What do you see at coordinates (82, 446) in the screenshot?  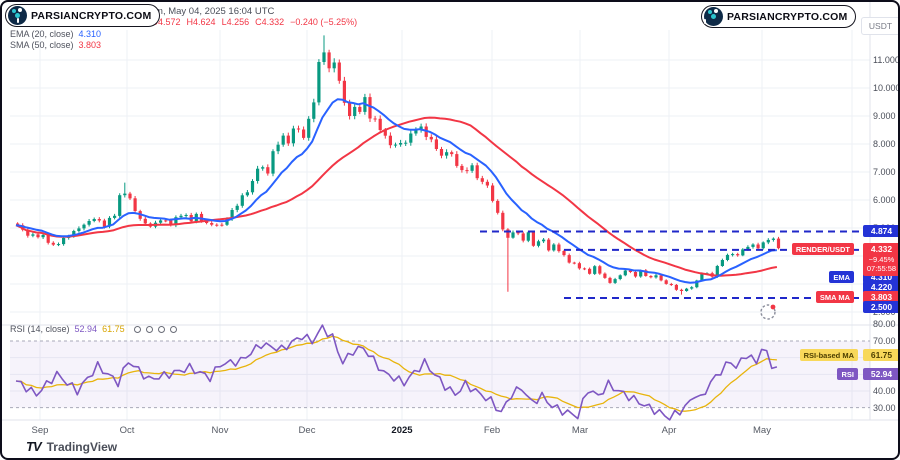 I see `tradingview-brand-label: TradingView` at bounding box center [82, 446].